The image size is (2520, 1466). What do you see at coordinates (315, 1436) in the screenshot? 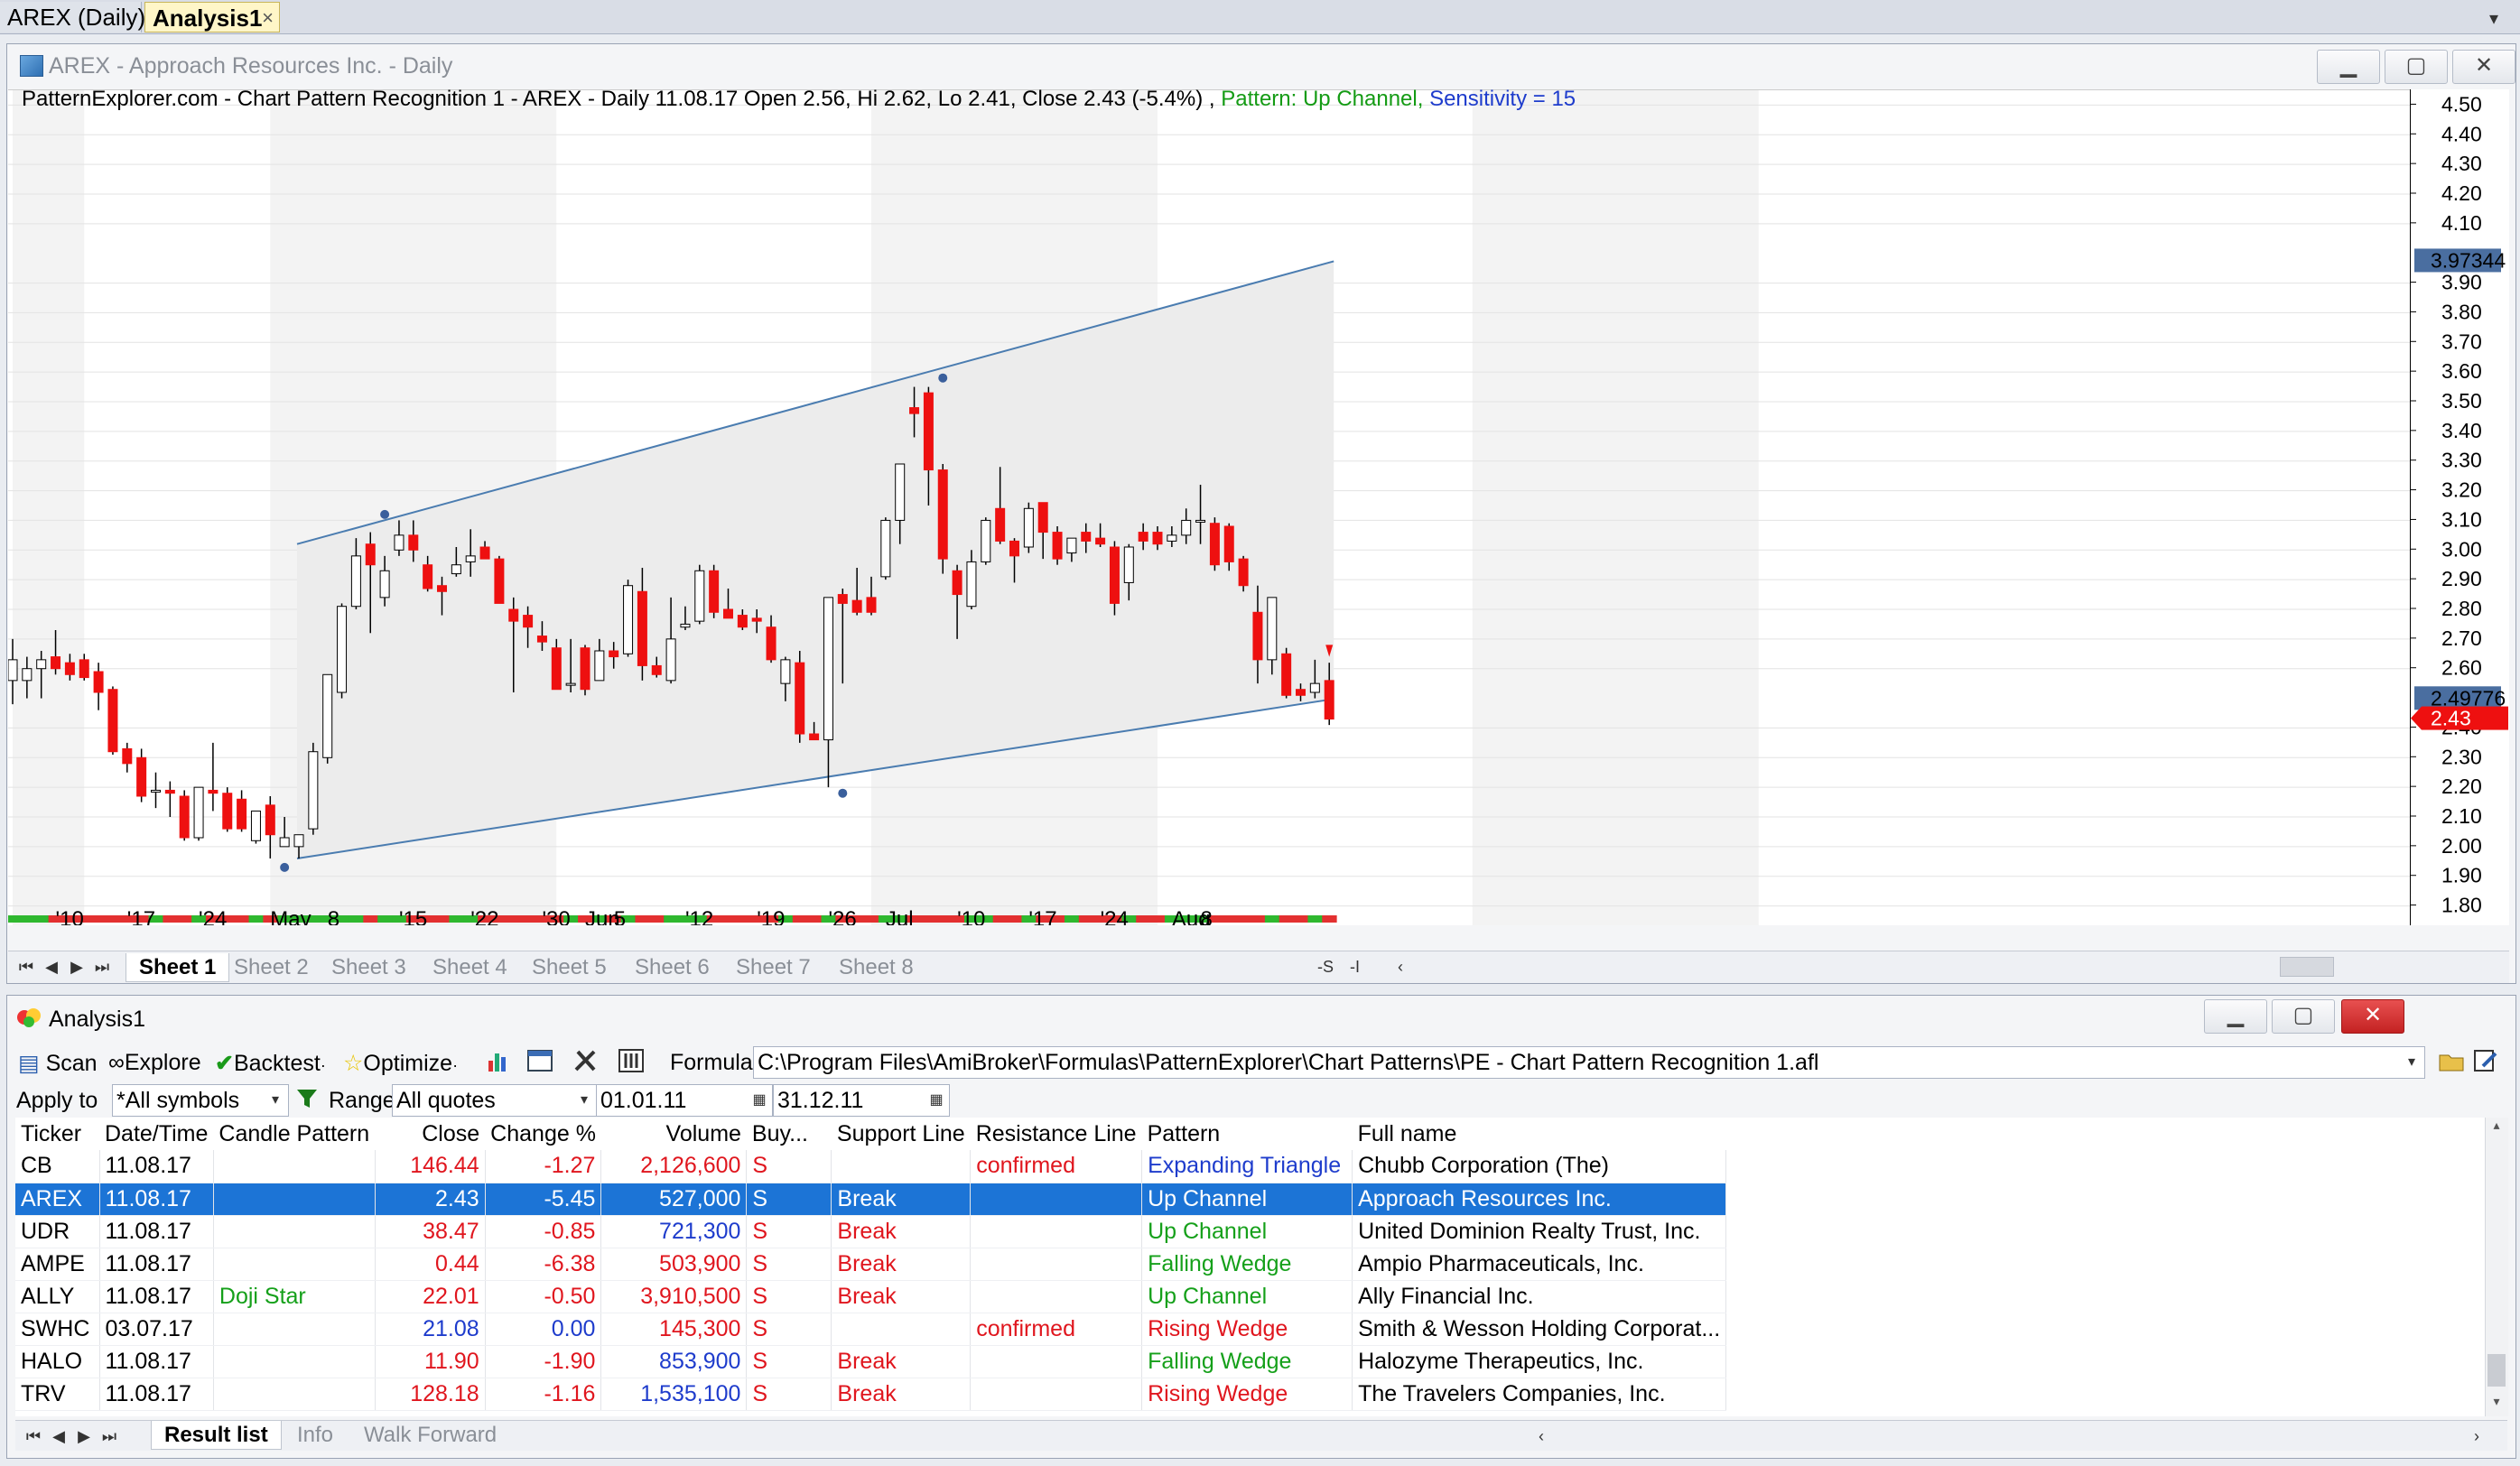
I see `tab-info: Info` at bounding box center [315, 1436].